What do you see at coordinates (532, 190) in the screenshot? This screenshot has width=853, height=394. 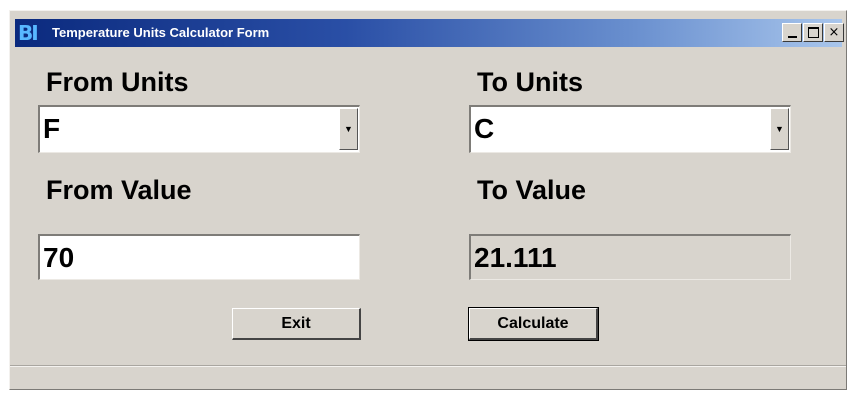 I see `to-value-label: To Value` at bounding box center [532, 190].